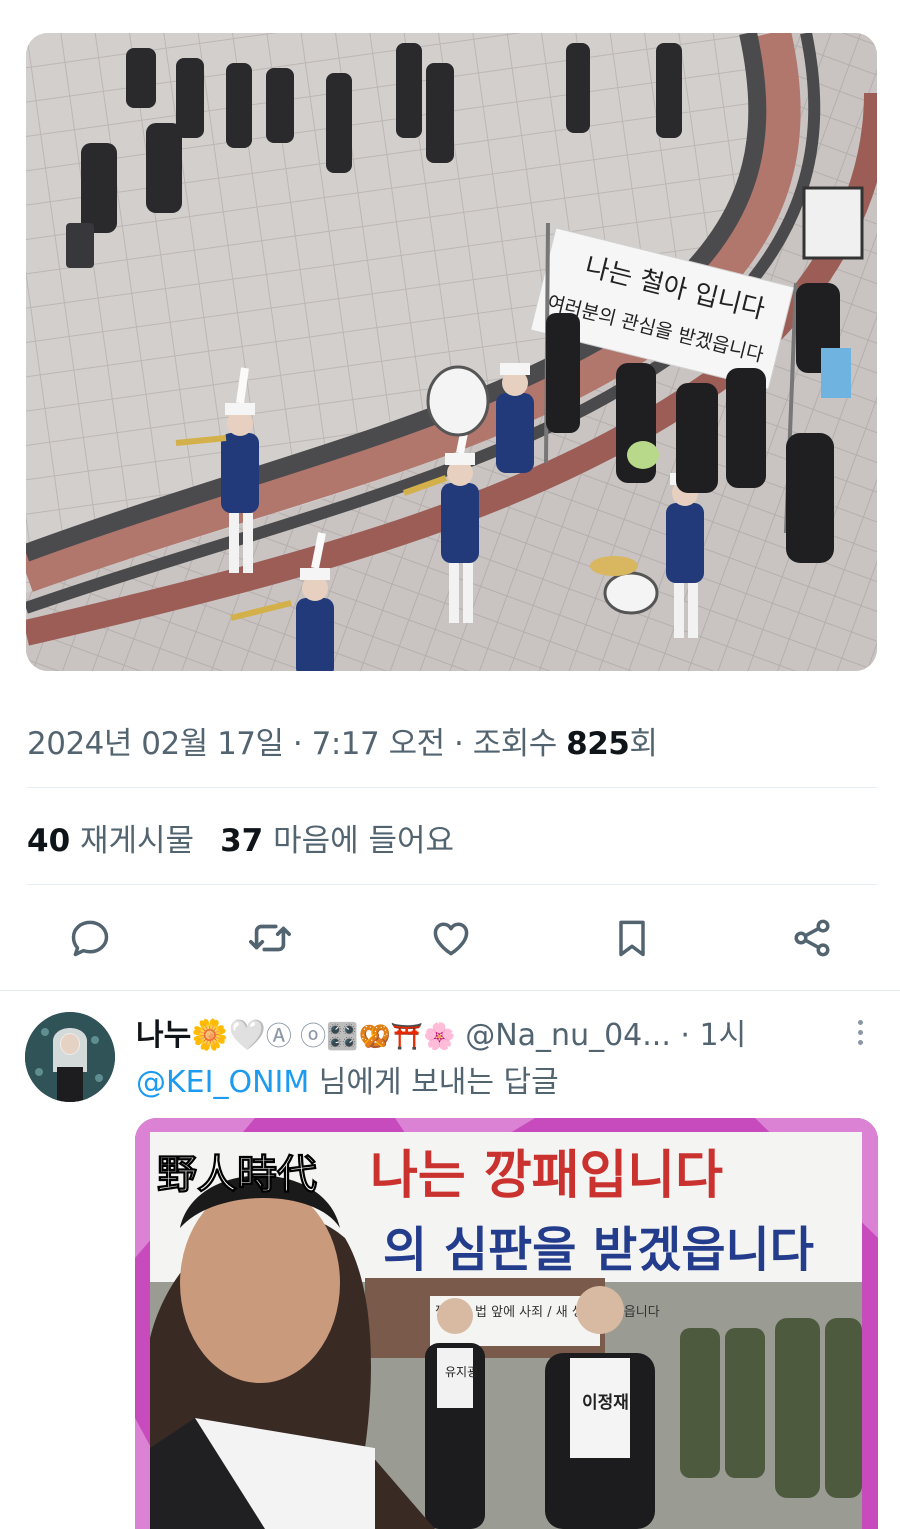 The width and height of the screenshot is (900, 1529). I want to click on tweet-meta: 2024년 02월 17일 · 7:17 오전 · 조회수 825회, so click(342, 740).